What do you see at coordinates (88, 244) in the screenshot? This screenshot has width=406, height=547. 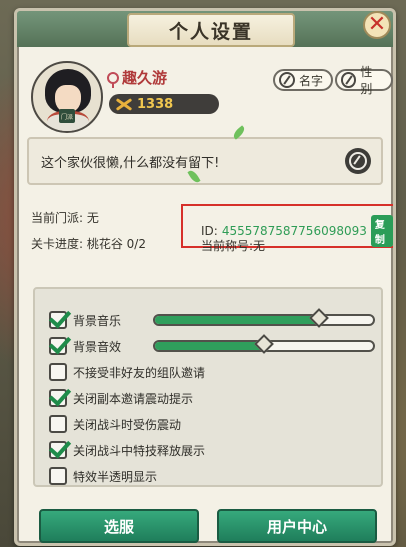 I see `stage-progress-info: 关卡进度: 桃花谷 0/2` at bounding box center [88, 244].